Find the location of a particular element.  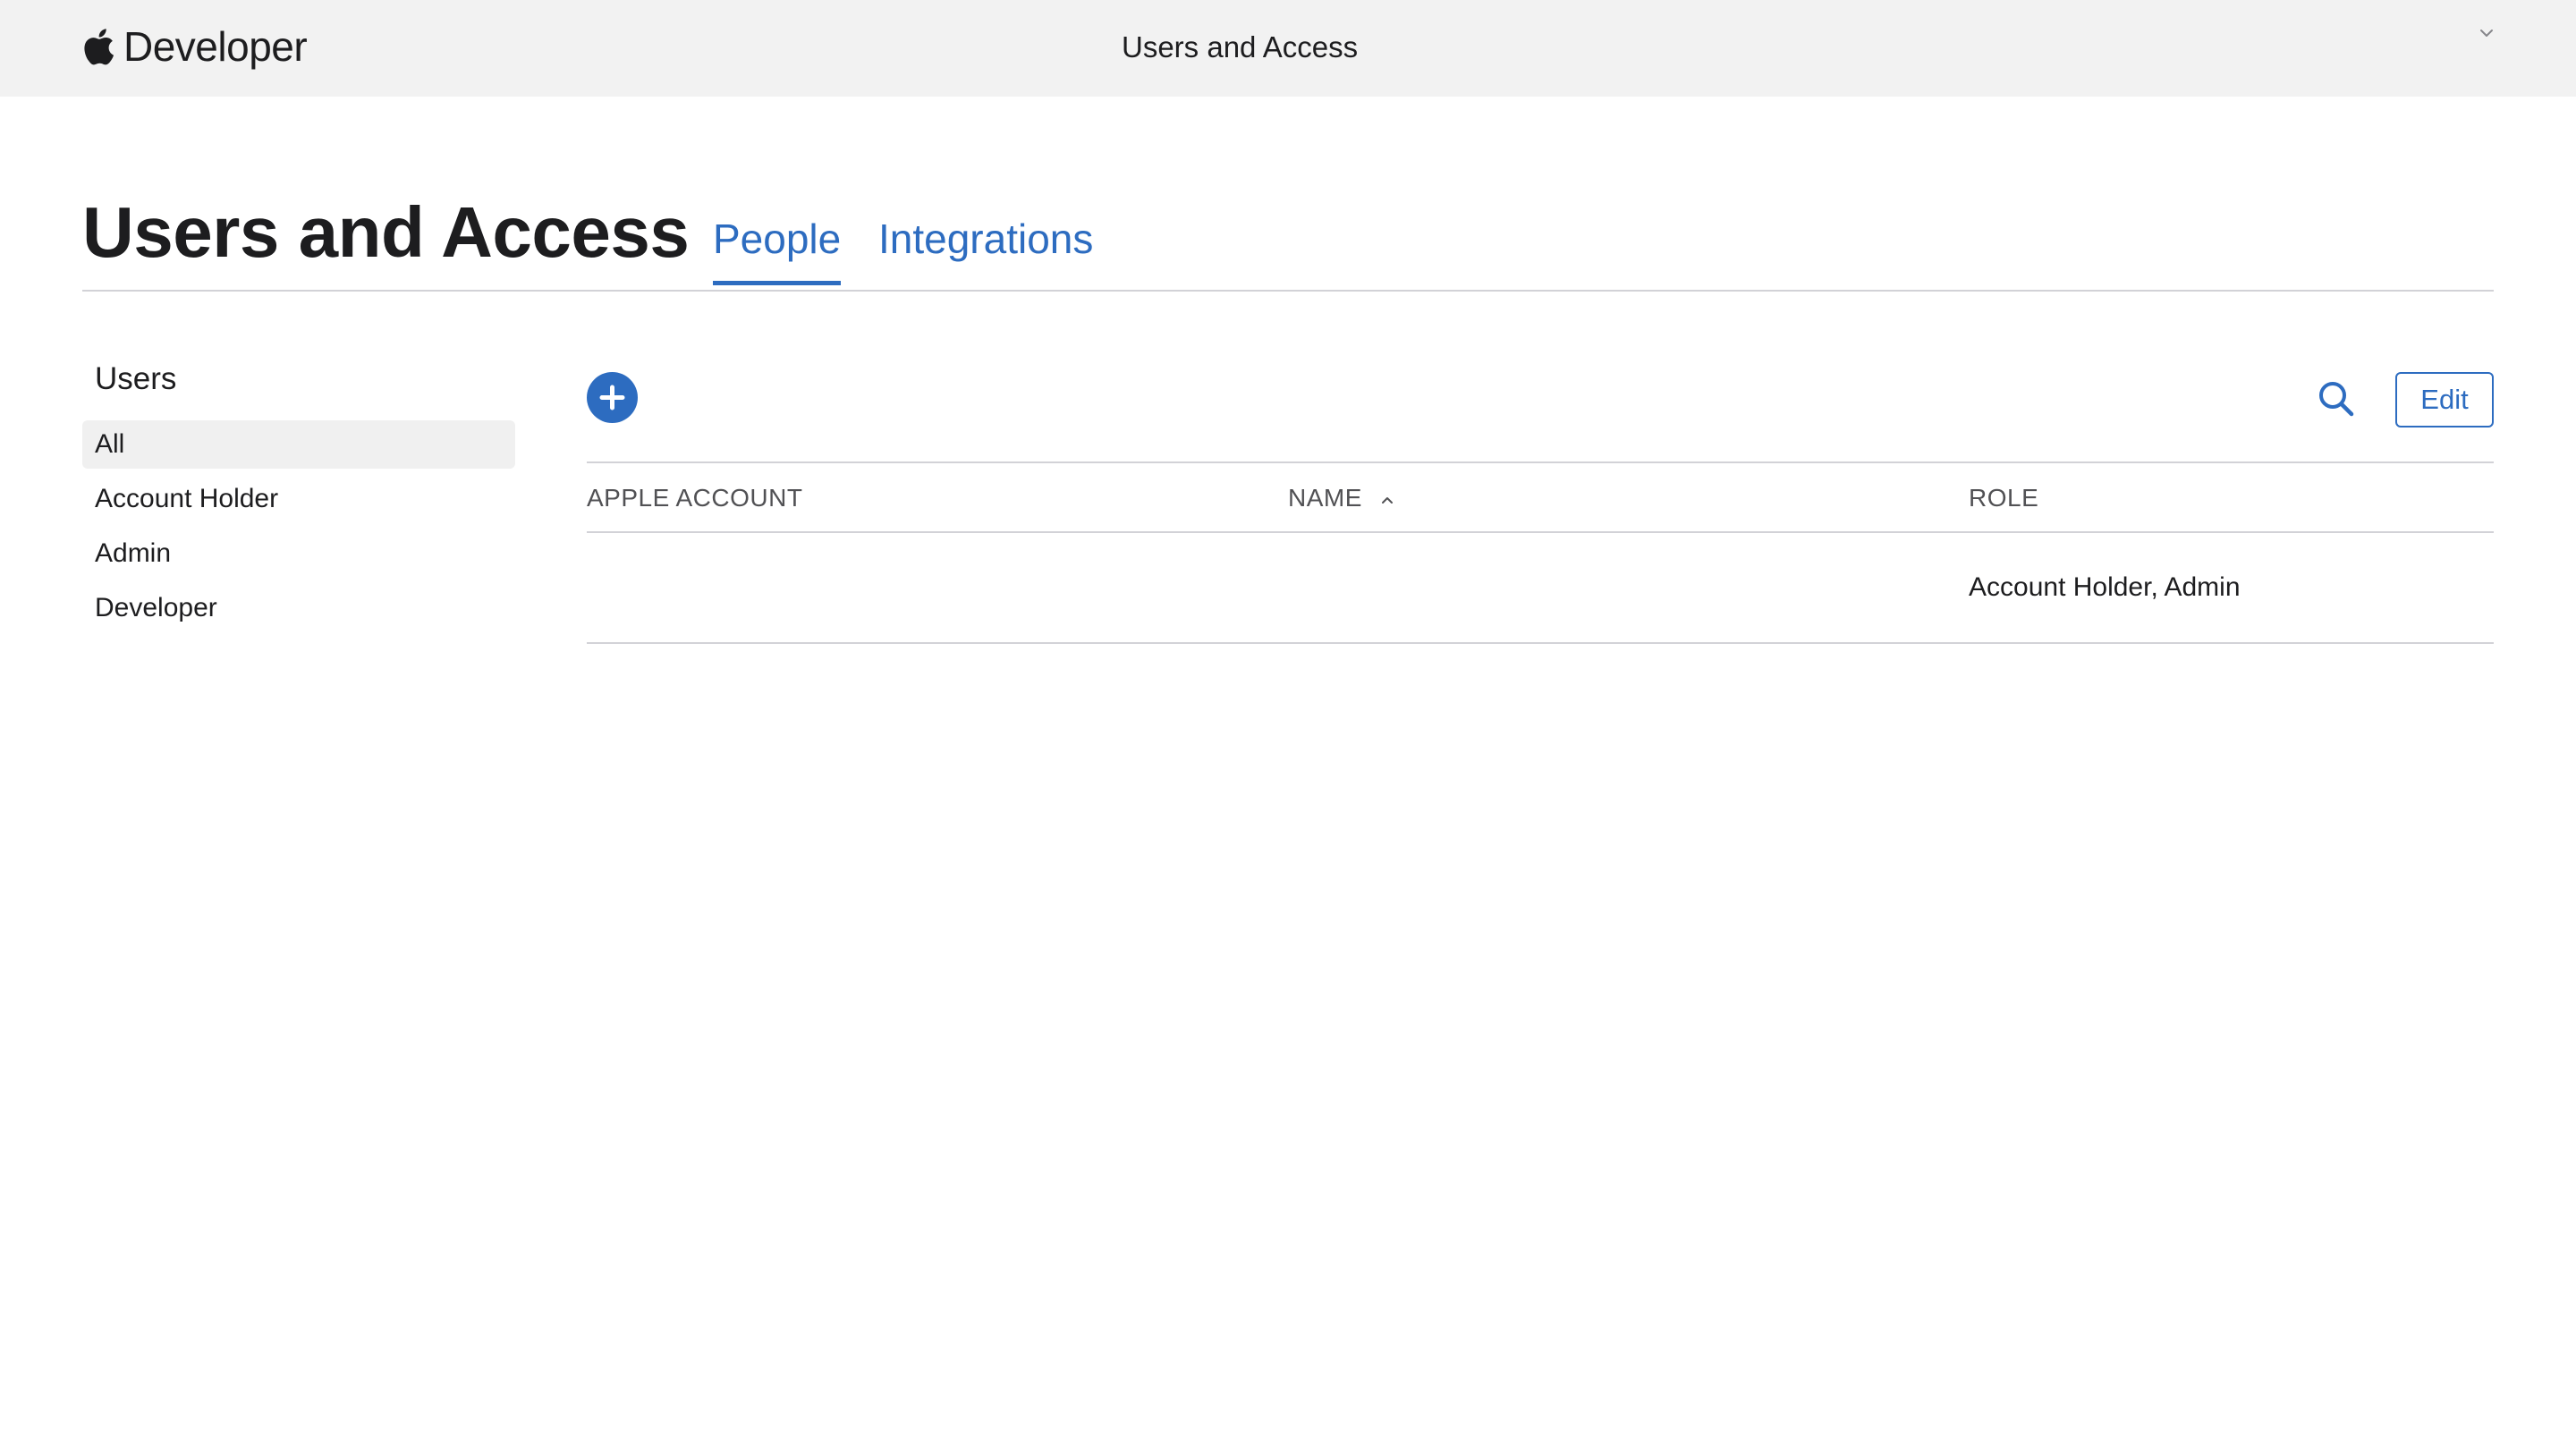

account-menu-toggle is located at coordinates (2486, 34).